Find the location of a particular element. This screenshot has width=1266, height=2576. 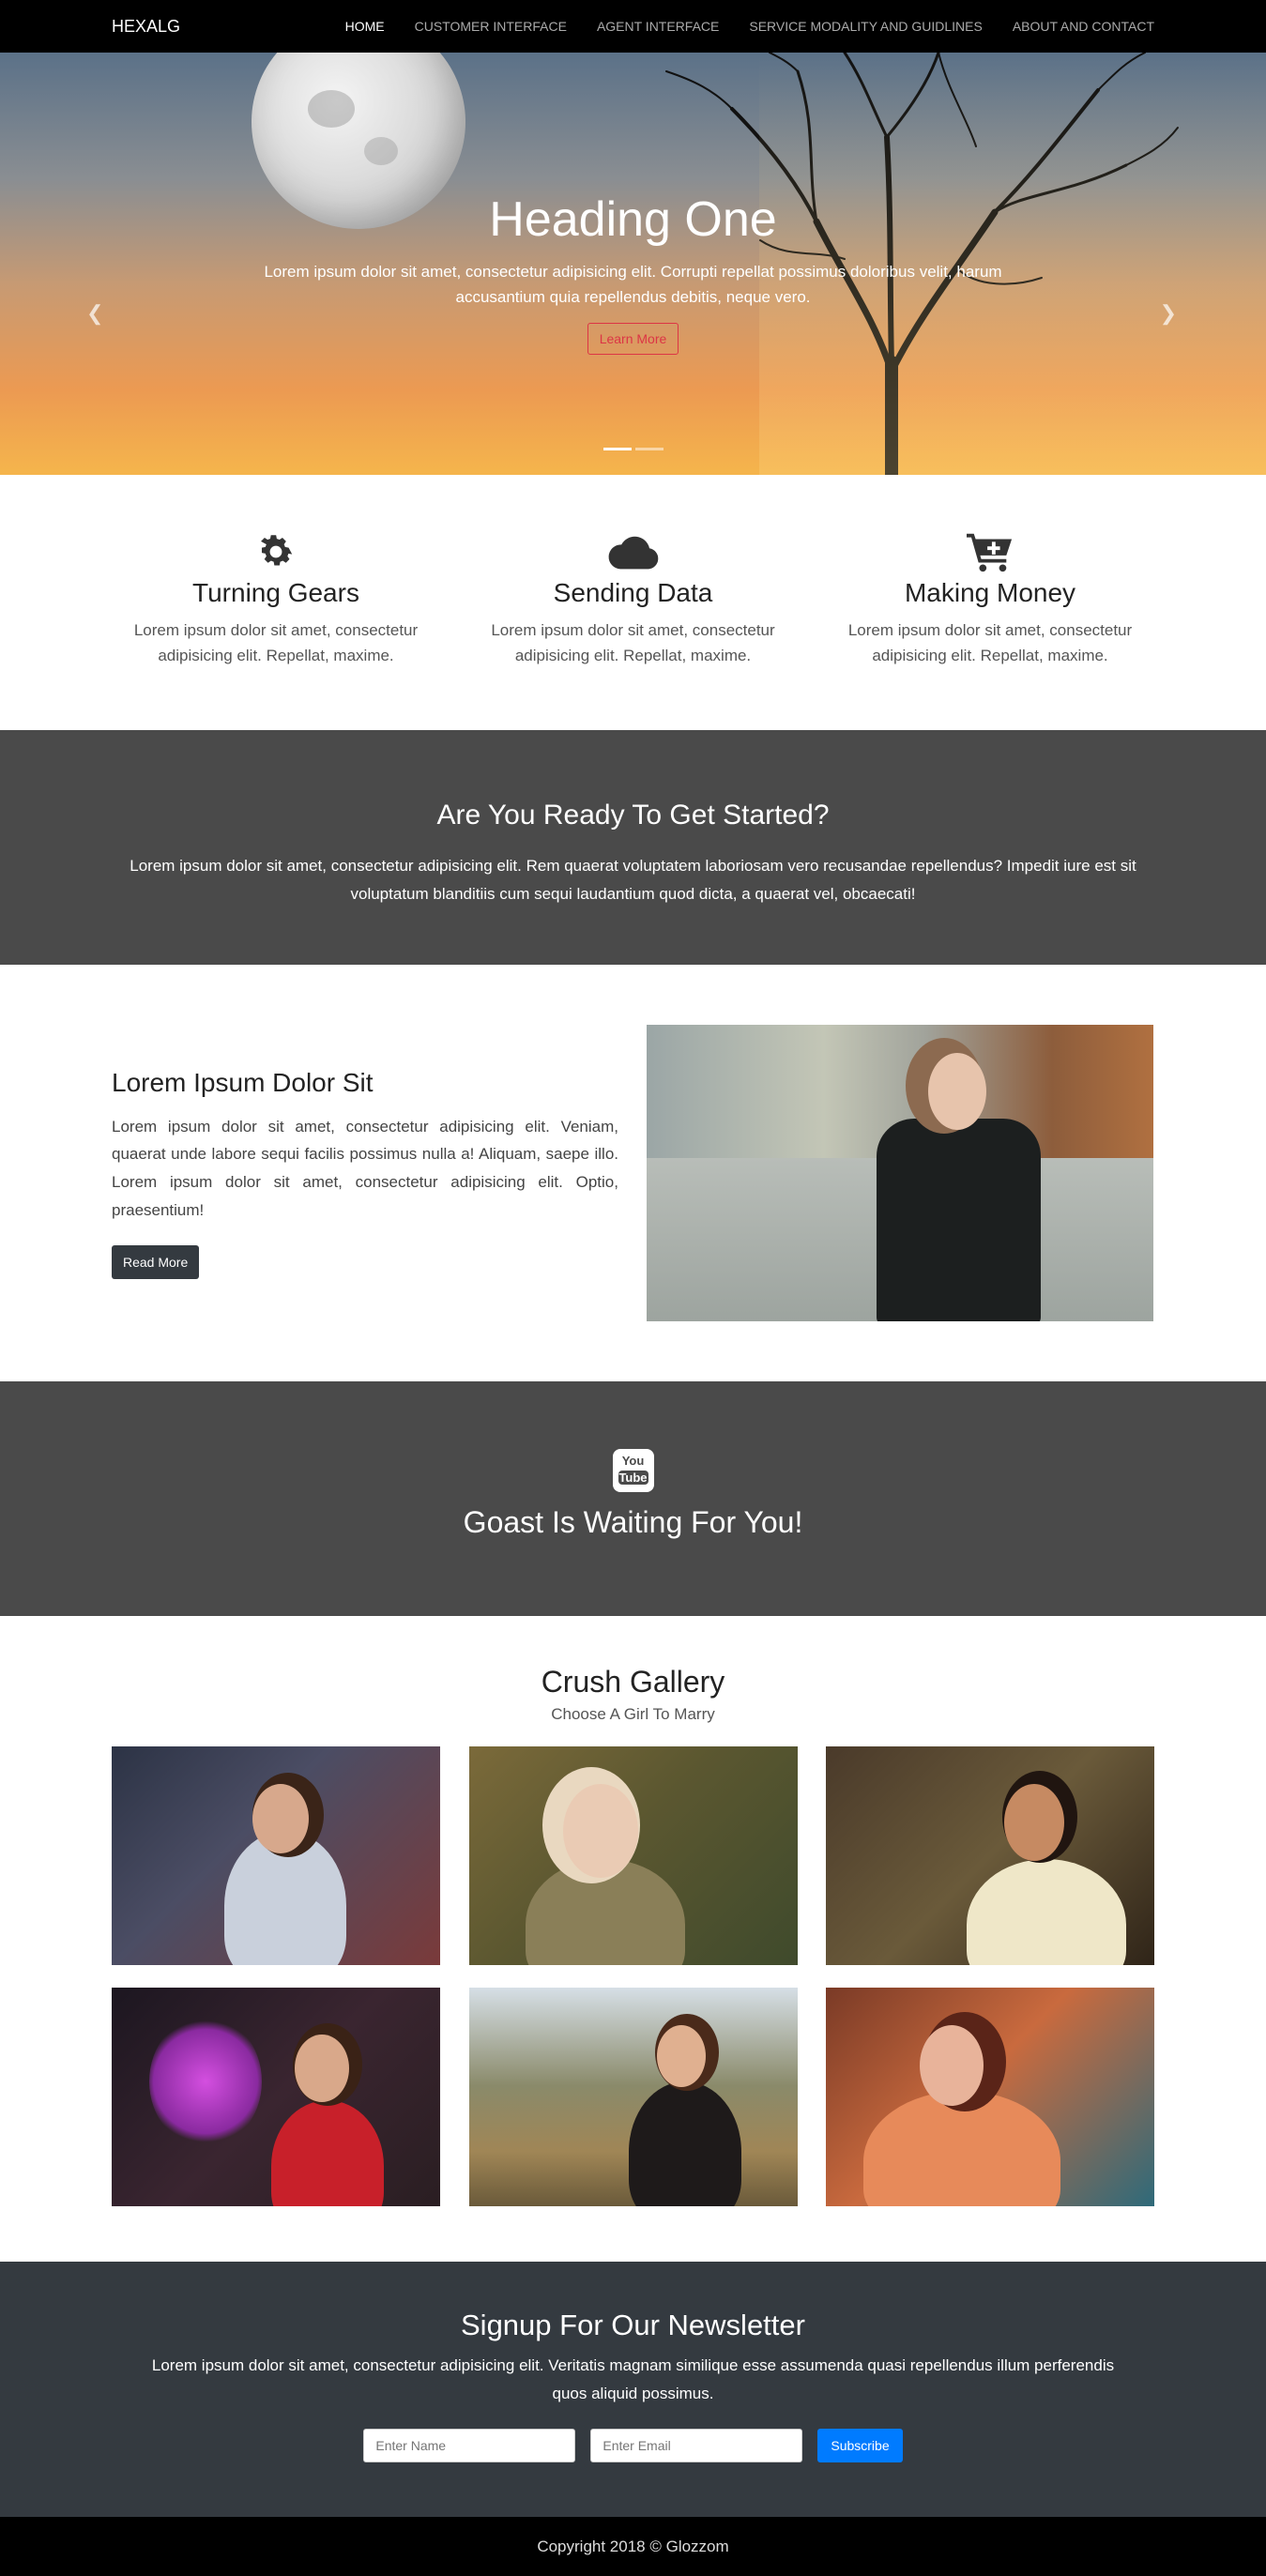

video-section: You Tube Goast Is Waiting For You! is located at coordinates (633, 1498).